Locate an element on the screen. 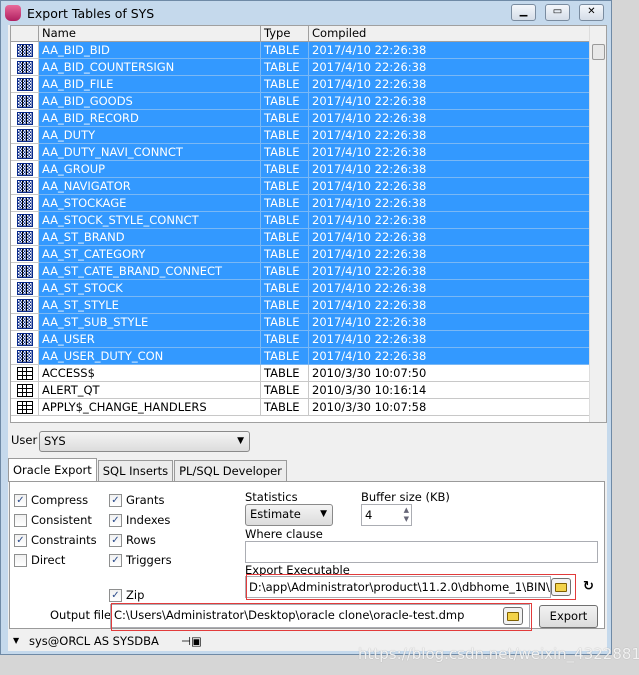 This screenshot has height=675, width=639. rows-checkbox: ✓ Rows is located at coordinates (132, 540).